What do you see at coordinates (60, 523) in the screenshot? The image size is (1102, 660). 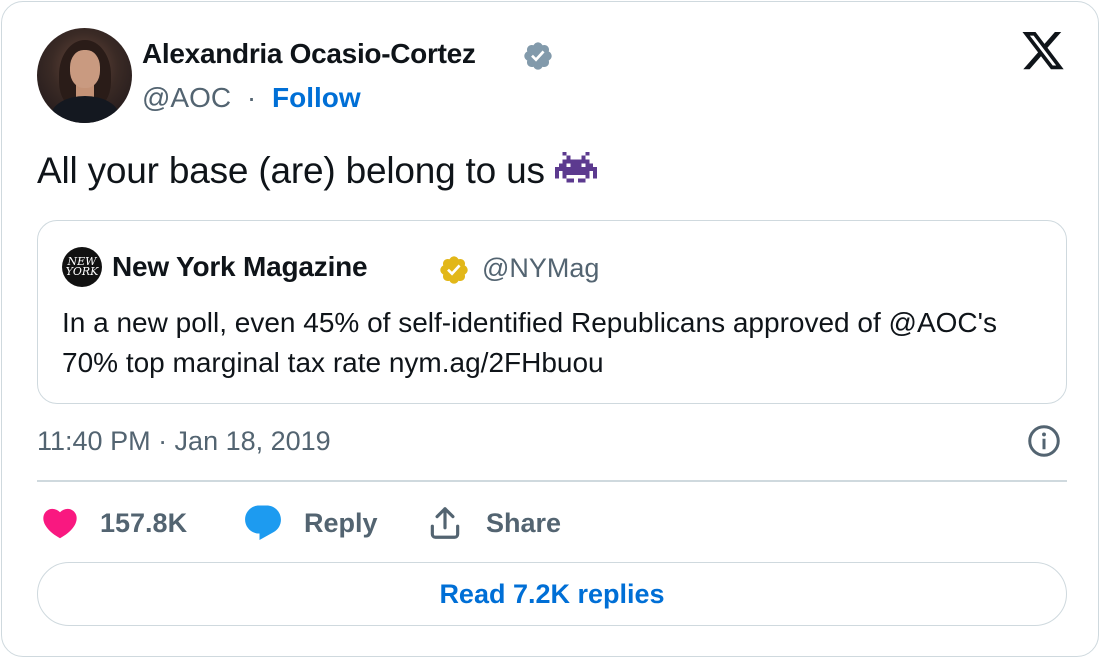 I see `heart-icon` at bounding box center [60, 523].